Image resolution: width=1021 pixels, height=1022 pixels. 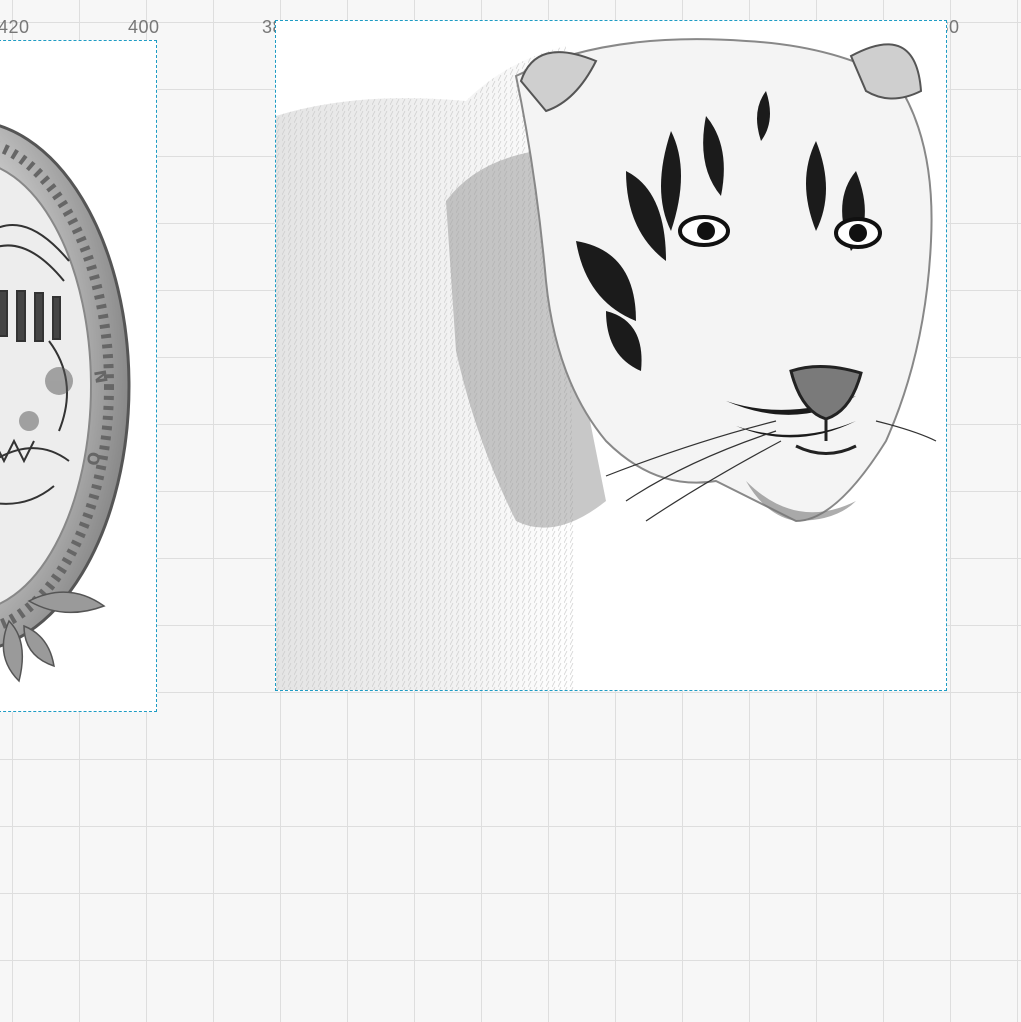 What do you see at coordinates (65, 403) in the screenshot?
I see `engraved-coin-image: N O` at bounding box center [65, 403].